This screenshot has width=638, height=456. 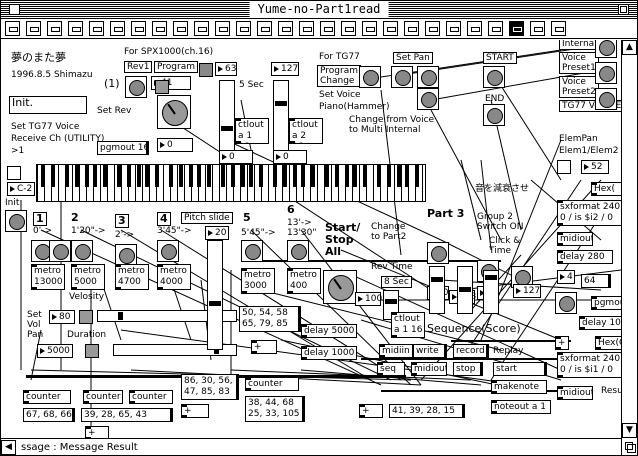 I want to click on delay1000-object: delay 1000, so click(x=329, y=353).